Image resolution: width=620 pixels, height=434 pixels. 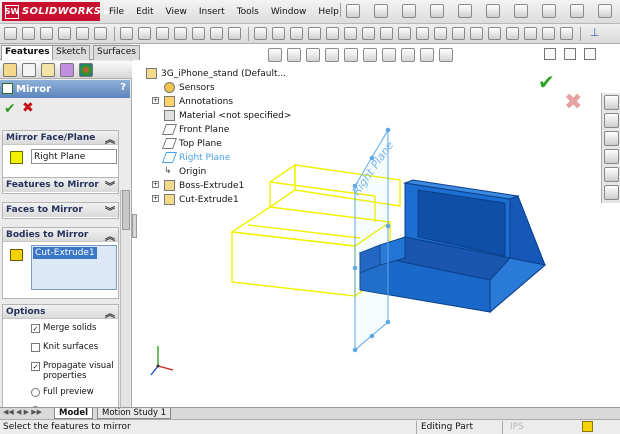 I want to click on undo-icon, so click(x=465, y=11).